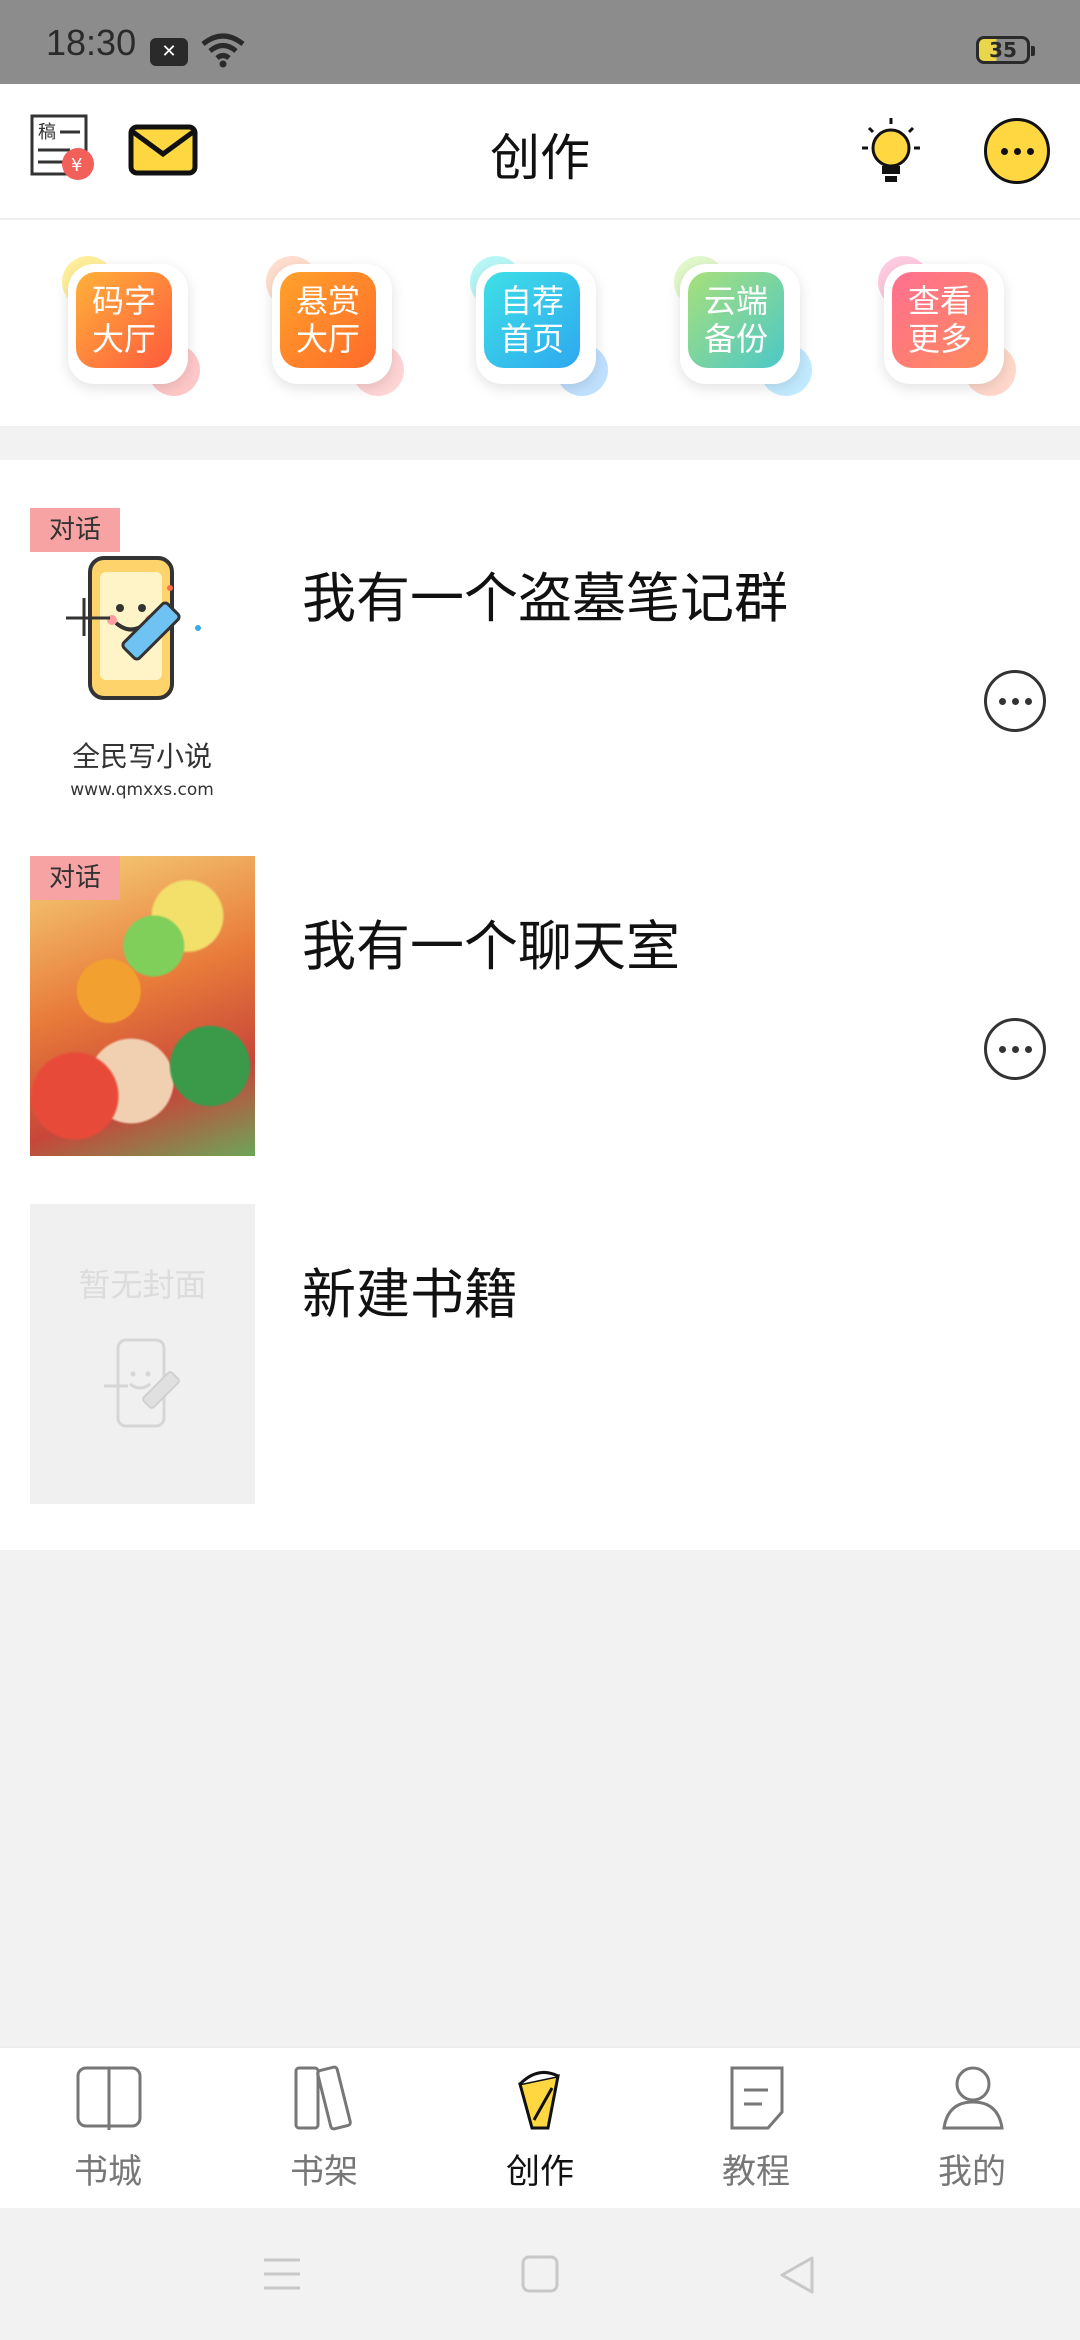 The width and height of the screenshot is (1080, 2340). Describe the element at coordinates (757, 2098) in the screenshot. I see `document-icon` at that location.